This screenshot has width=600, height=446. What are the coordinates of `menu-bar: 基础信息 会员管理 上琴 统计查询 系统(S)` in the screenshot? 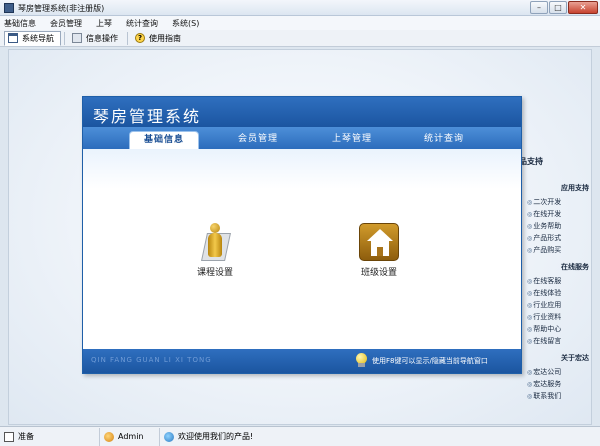 It's located at (300, 23).